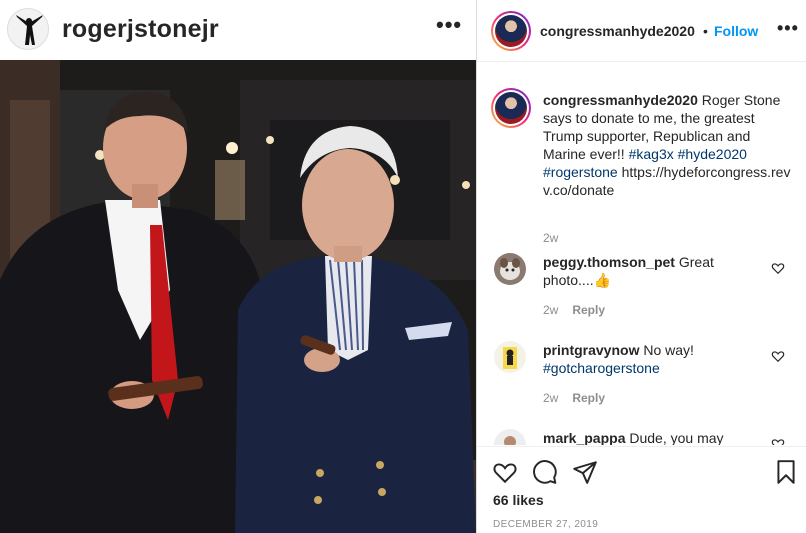  I want to click on like-heart-icon, so click(505, 472).